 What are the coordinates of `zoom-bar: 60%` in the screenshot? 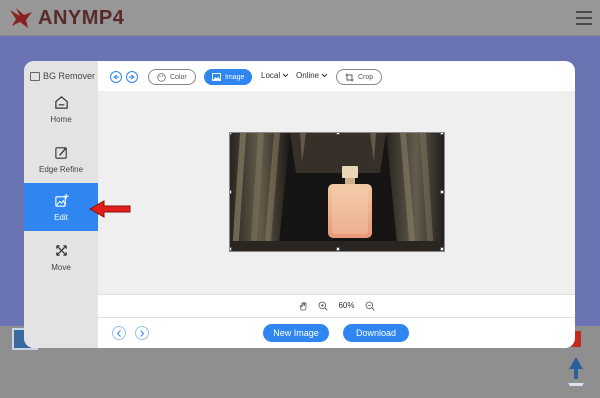 It's located at (336, 305).